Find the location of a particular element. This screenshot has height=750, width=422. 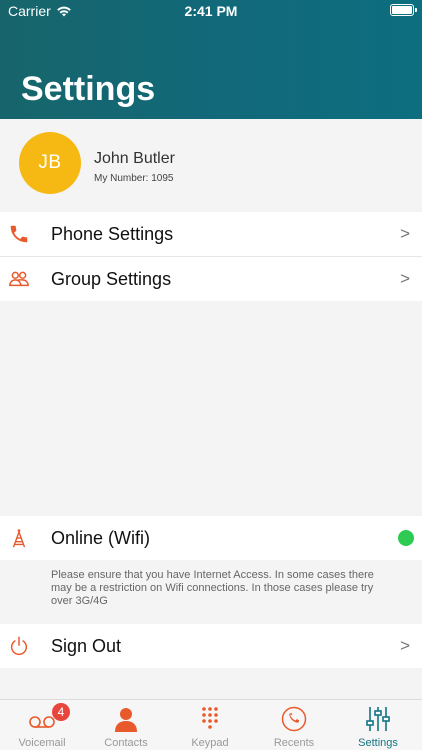

clock: 2:41 PM is located at coordinates (211, 11).